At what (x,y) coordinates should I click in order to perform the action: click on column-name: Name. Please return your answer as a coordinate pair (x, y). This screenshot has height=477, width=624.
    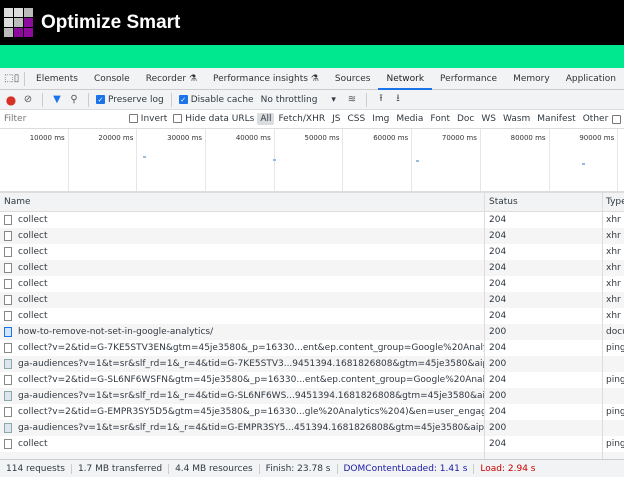
    Looking at the image, I should click on (242, 202).